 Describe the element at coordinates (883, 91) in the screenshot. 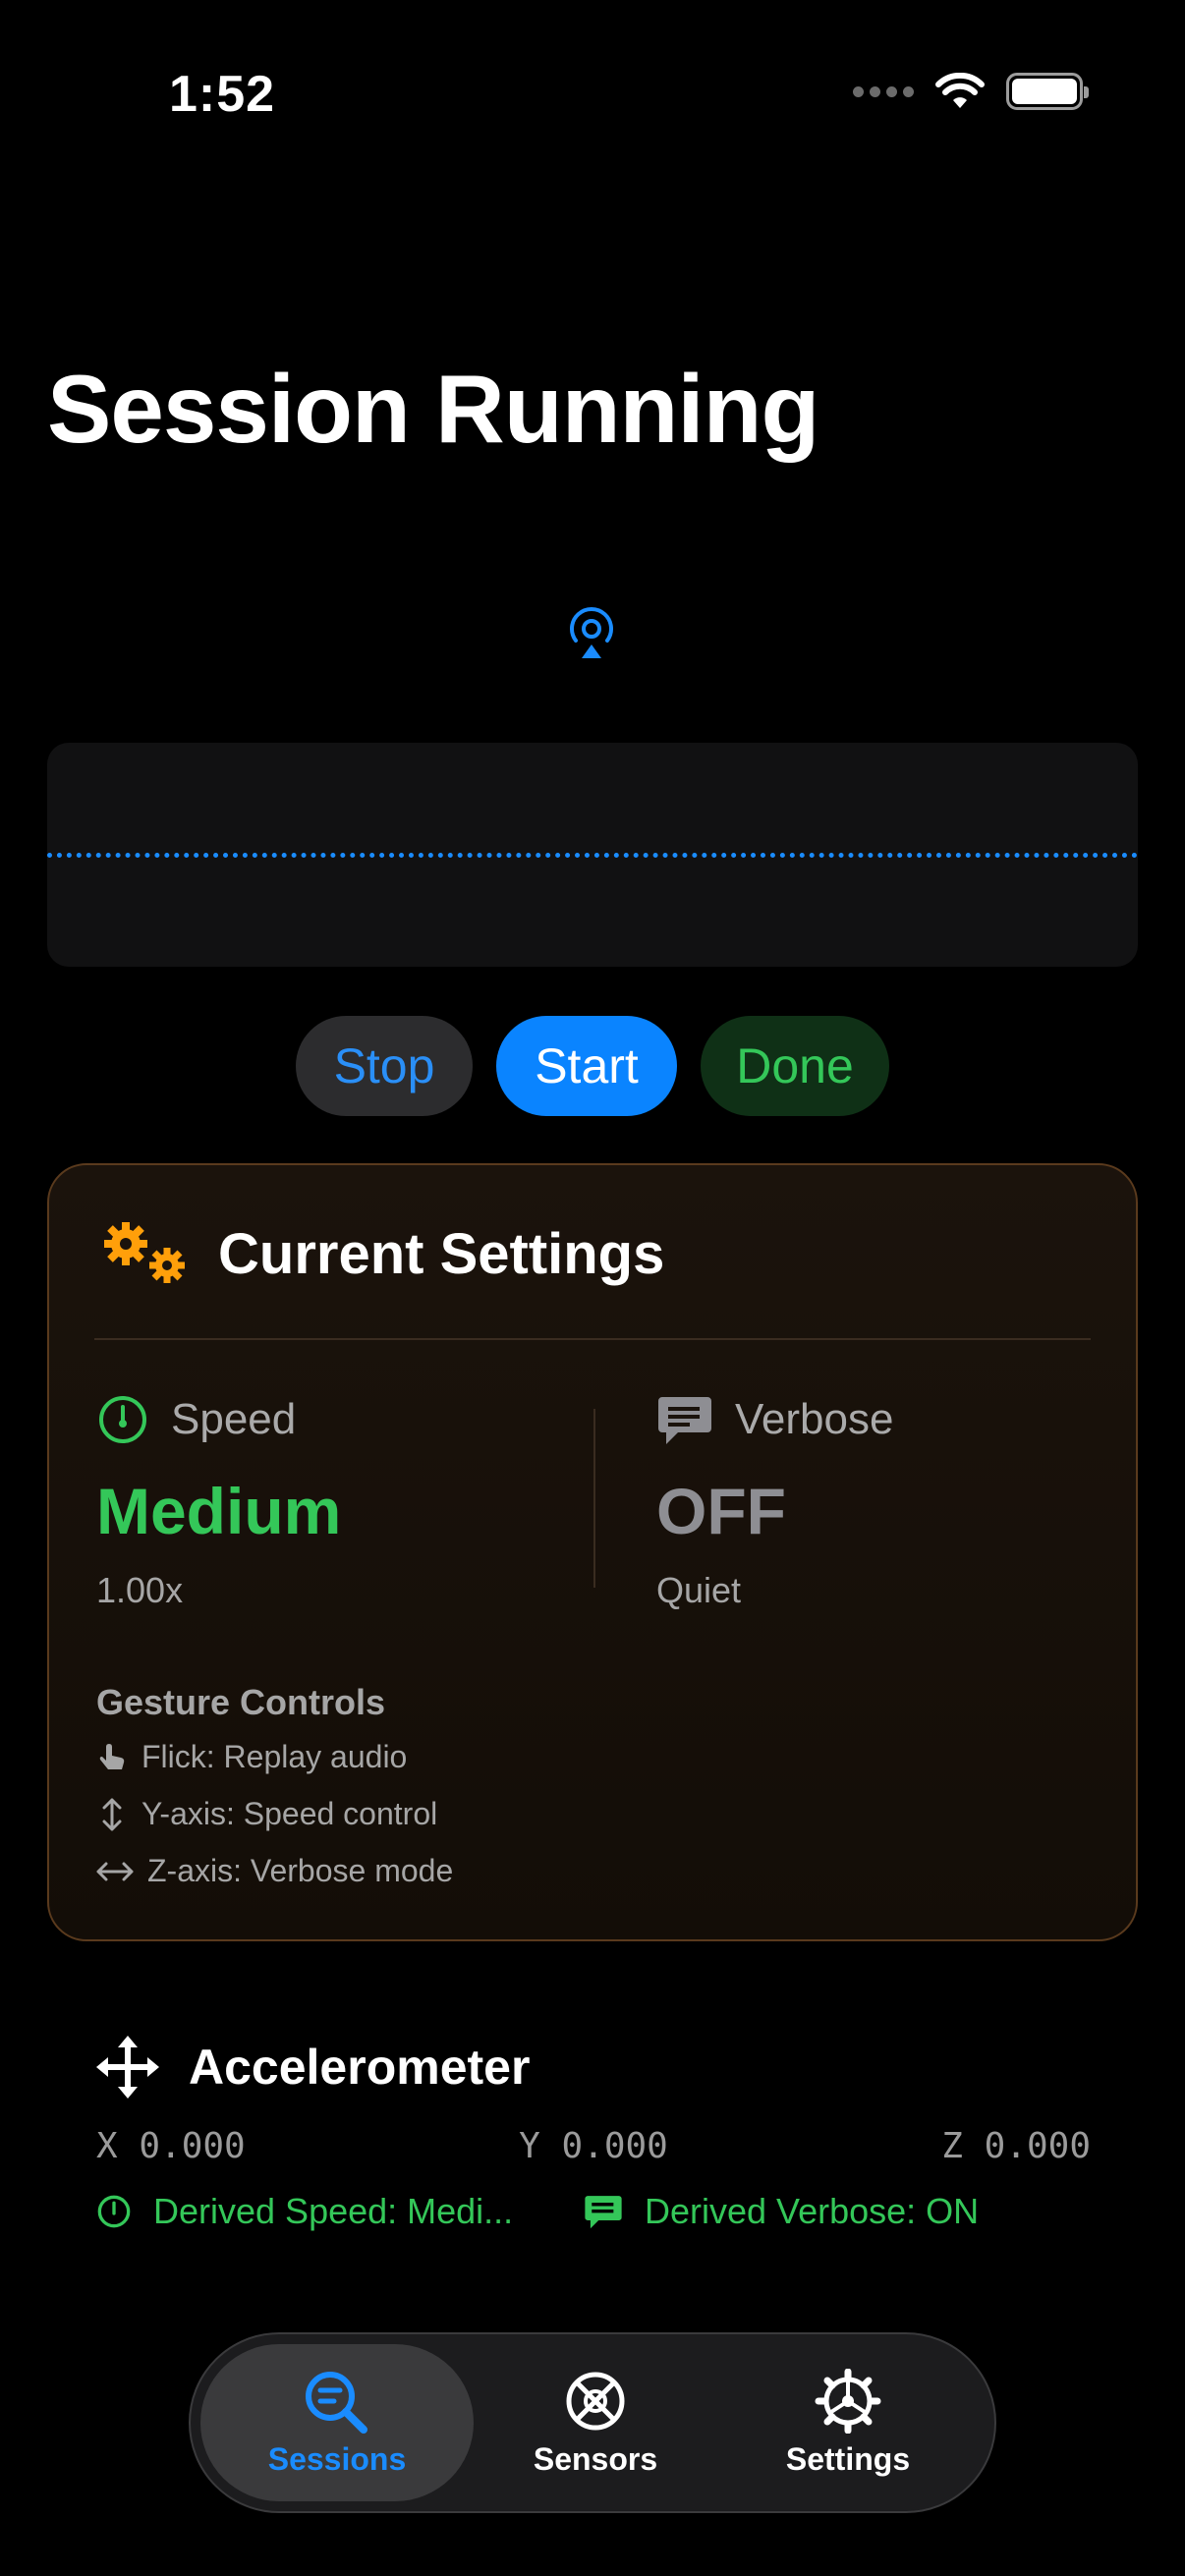

I see `cellular-signal-icon` at that location.